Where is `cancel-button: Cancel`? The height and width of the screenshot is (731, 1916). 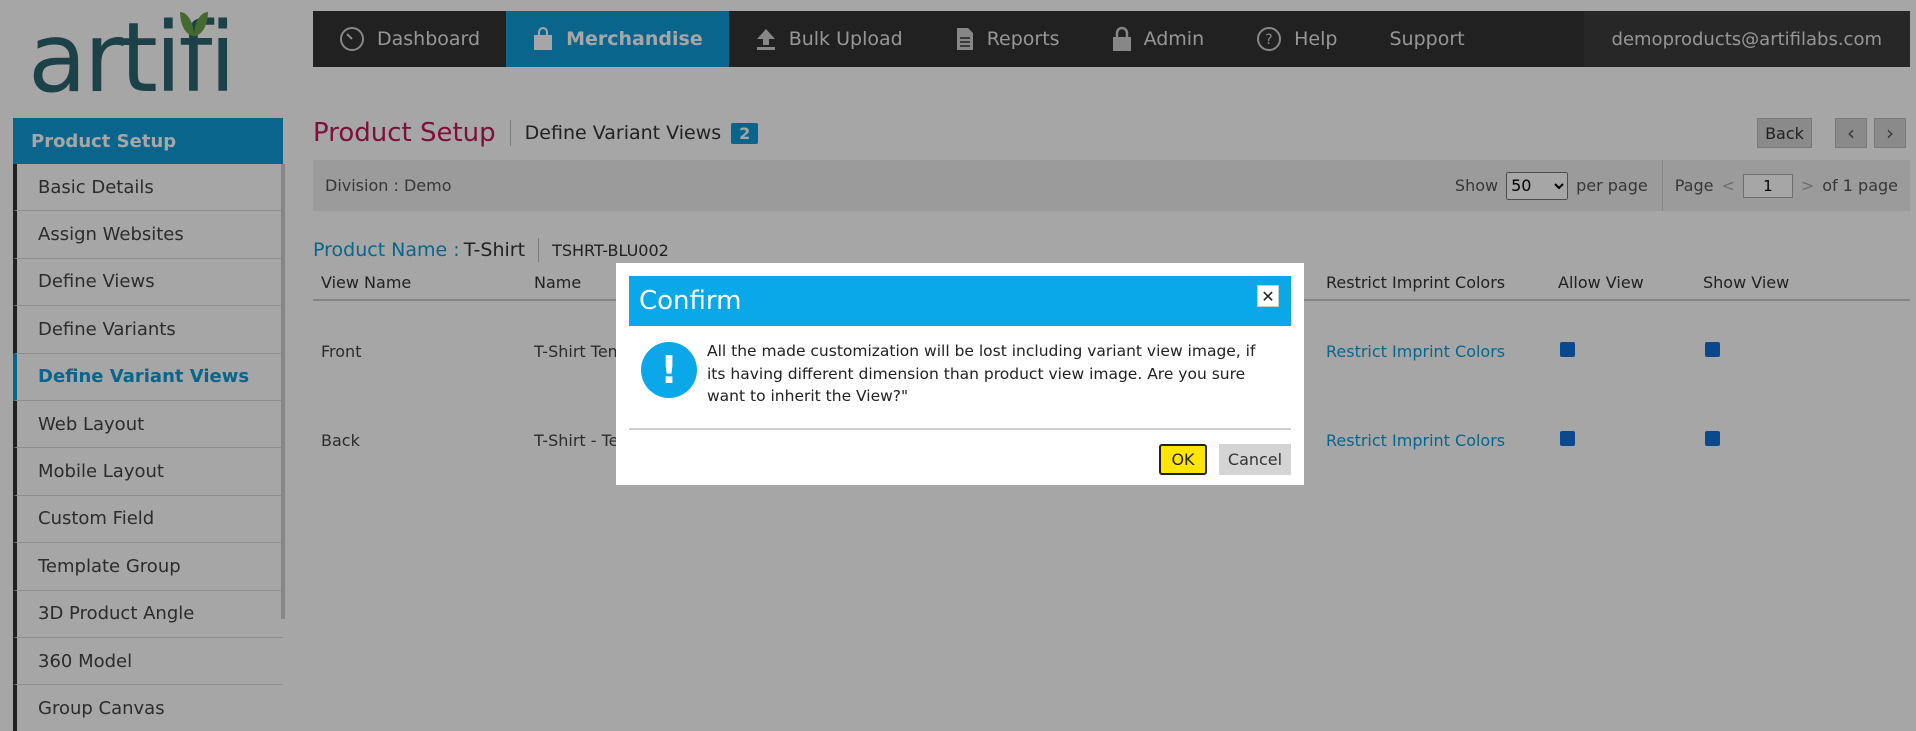 cancel-button: Cancel is located at coordinates (1255, 459).